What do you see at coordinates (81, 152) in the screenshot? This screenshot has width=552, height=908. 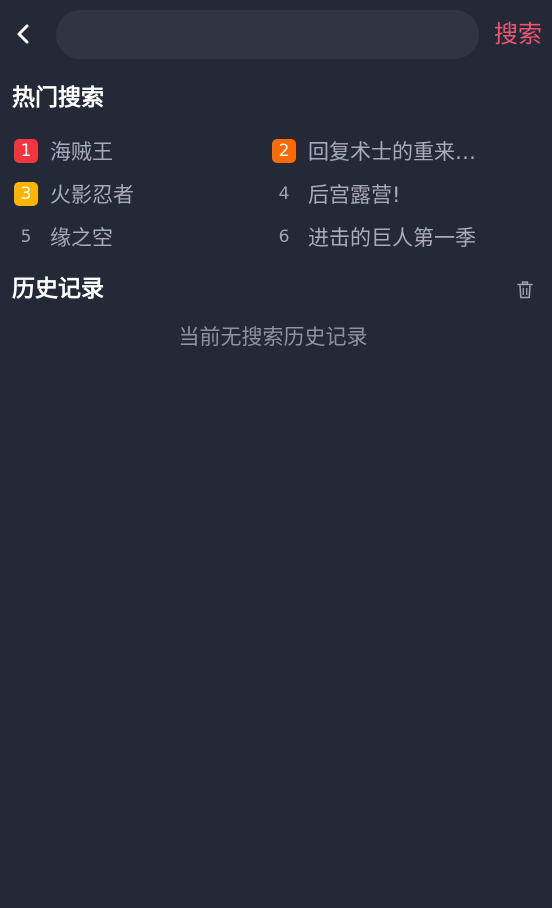 I see `hot-search-label: 海贼王` at bounding box center [81, 152].